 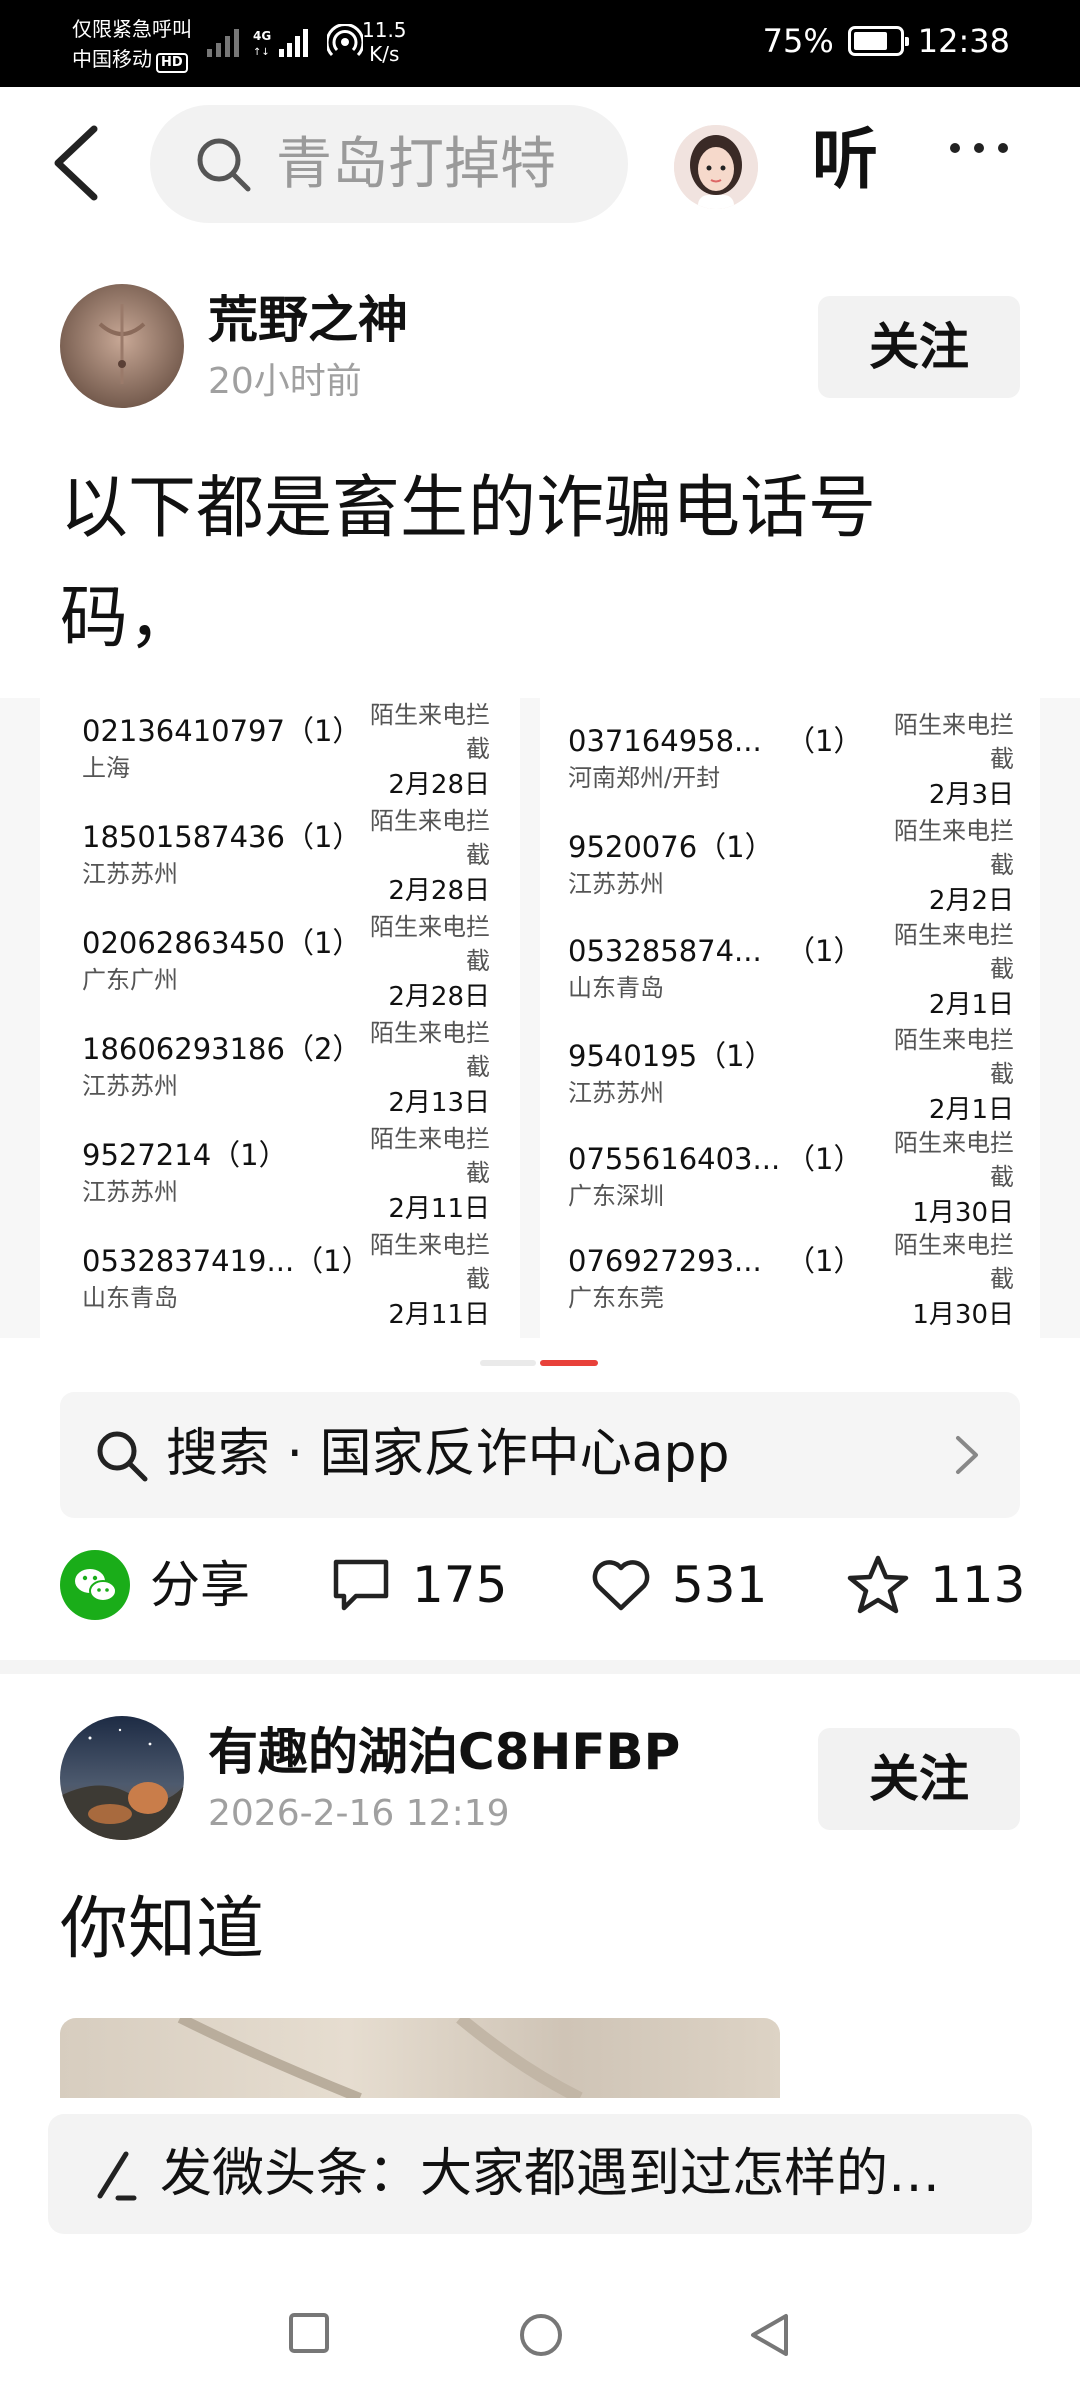 I want to click on post-time: 20小时前, so click(x=285, y=381).